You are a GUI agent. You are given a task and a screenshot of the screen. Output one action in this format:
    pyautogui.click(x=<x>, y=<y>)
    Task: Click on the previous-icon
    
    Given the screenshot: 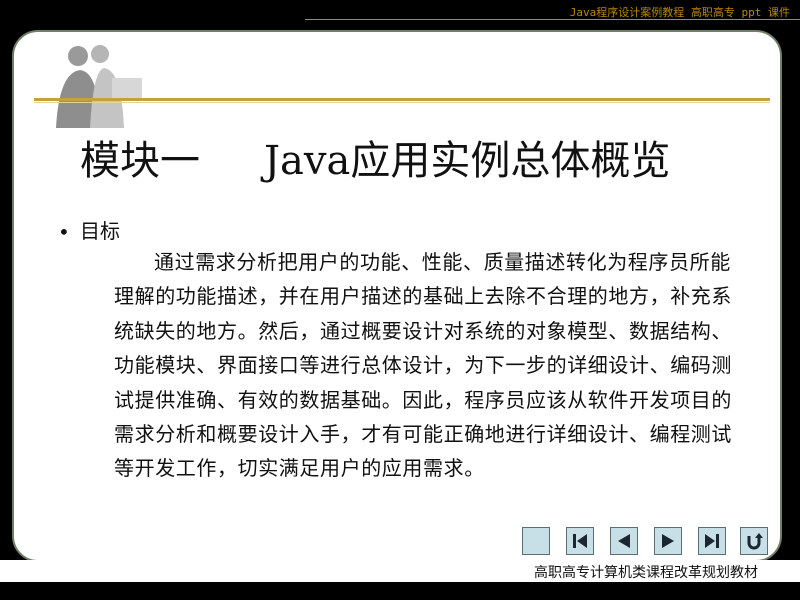 What is the action you would take?
    pyautogui.click(x=624, y=541)
    